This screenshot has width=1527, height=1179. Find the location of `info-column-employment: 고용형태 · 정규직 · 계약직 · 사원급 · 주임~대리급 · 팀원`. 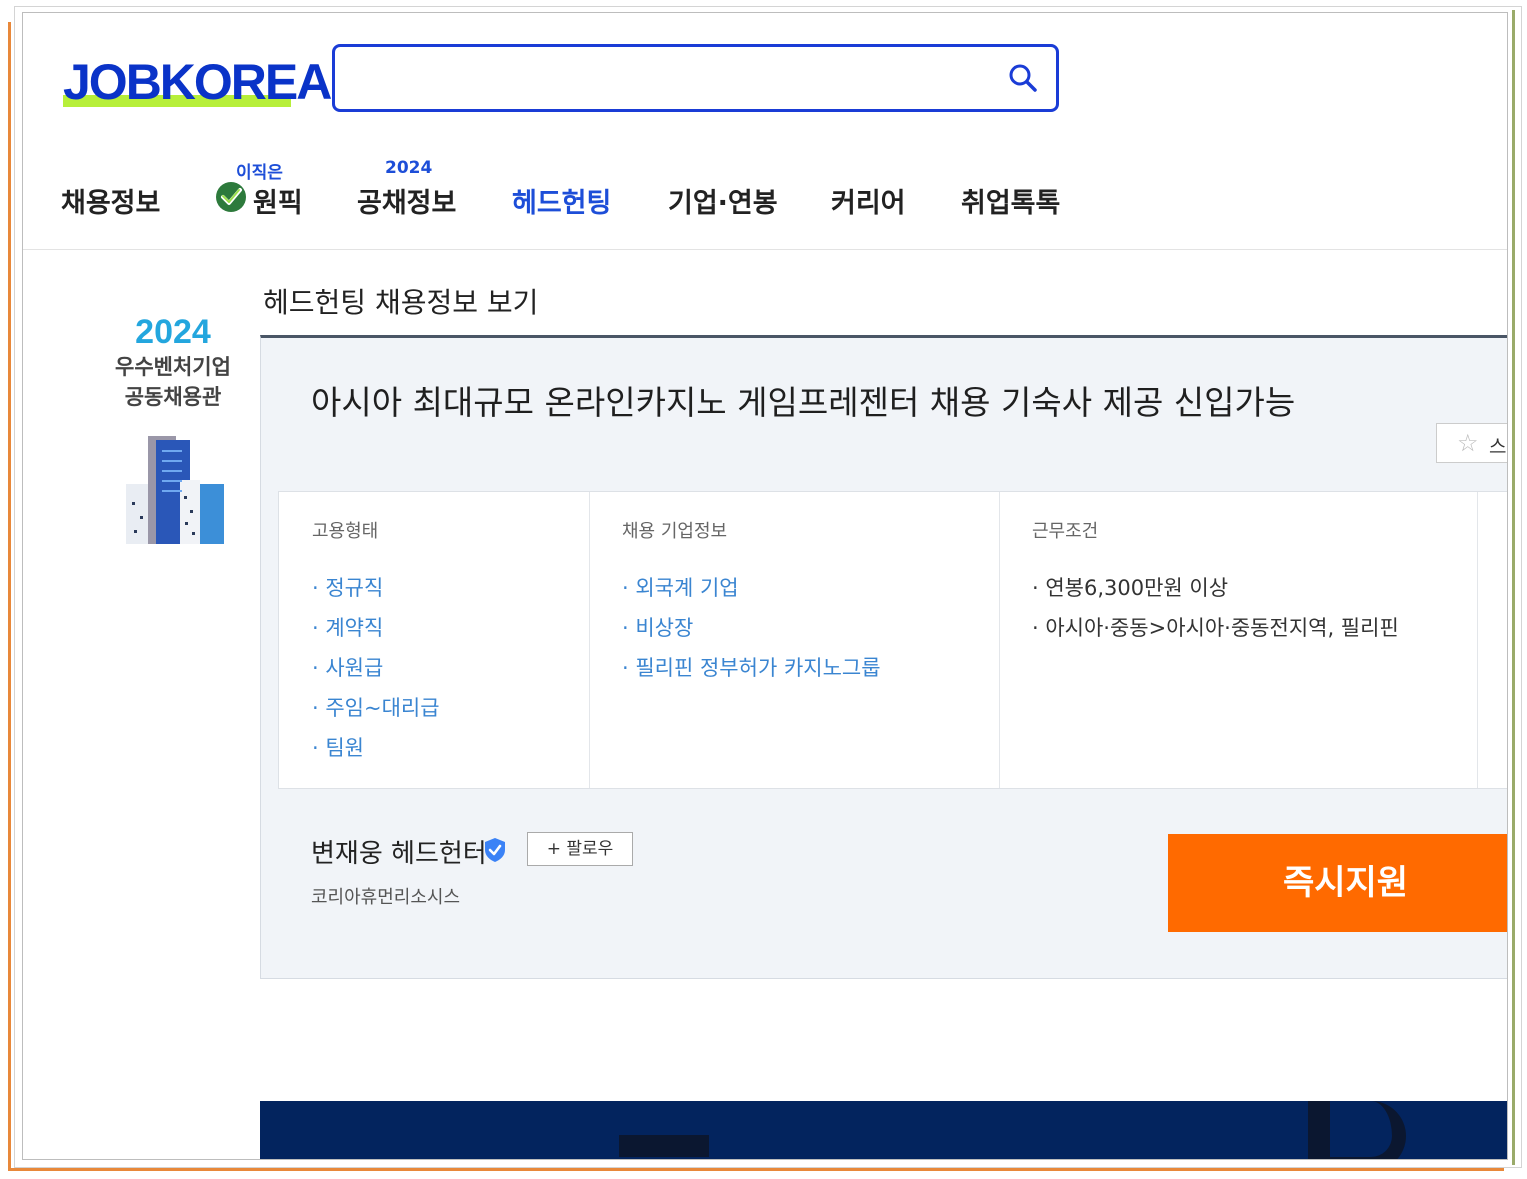

info-column-employment: 고용형태 · 정규직 · 계약직 · 사원급 · 주임~대리급 · 팀원 is located at coordinates (434, 640).